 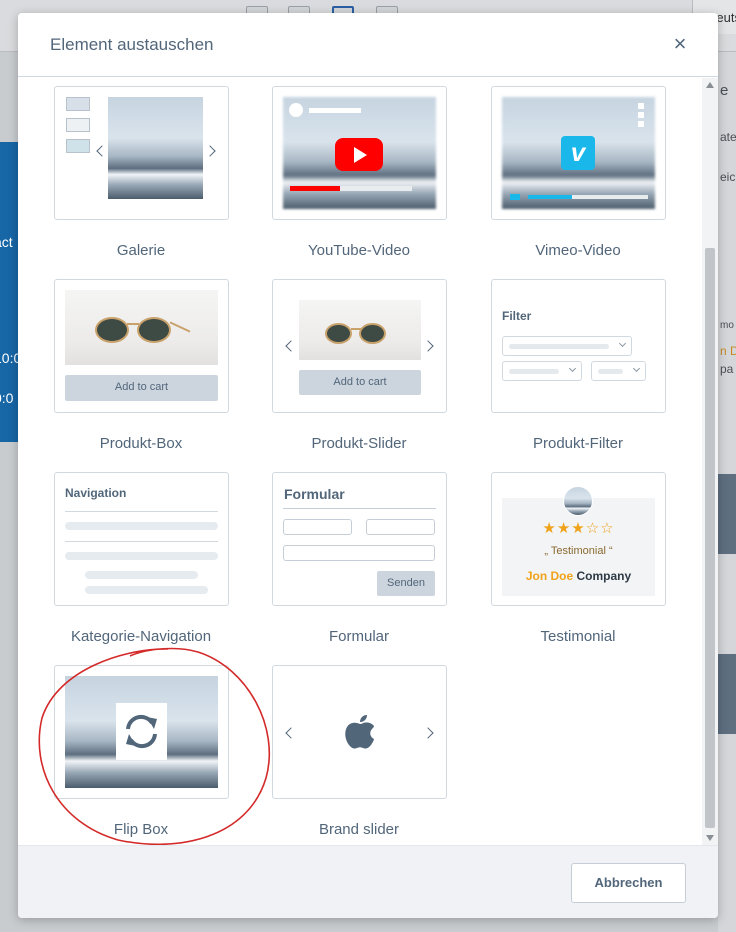 I want to click on background-text: mo, so click(x=727, y=325).